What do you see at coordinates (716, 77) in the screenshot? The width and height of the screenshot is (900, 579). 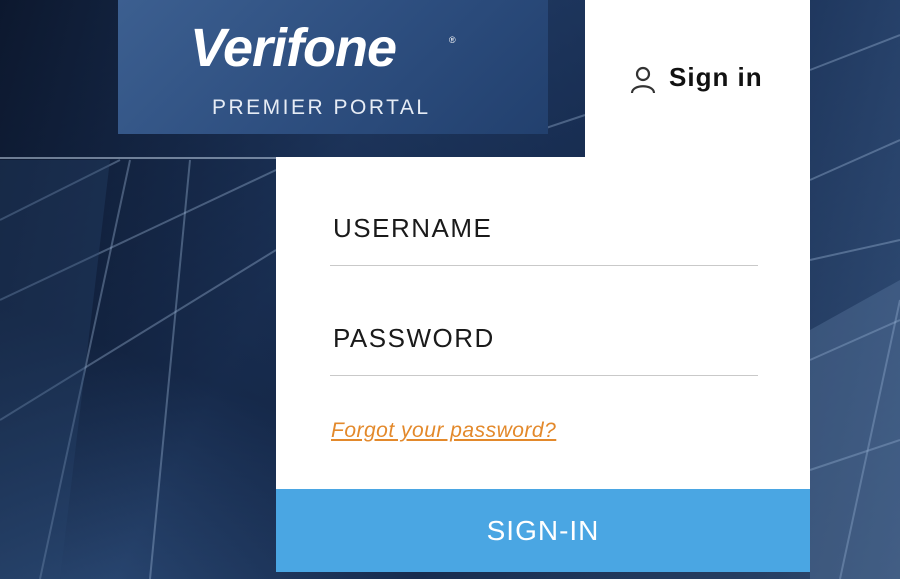 I see `signin-heading: Sign in` at bounding box center [716, 77].